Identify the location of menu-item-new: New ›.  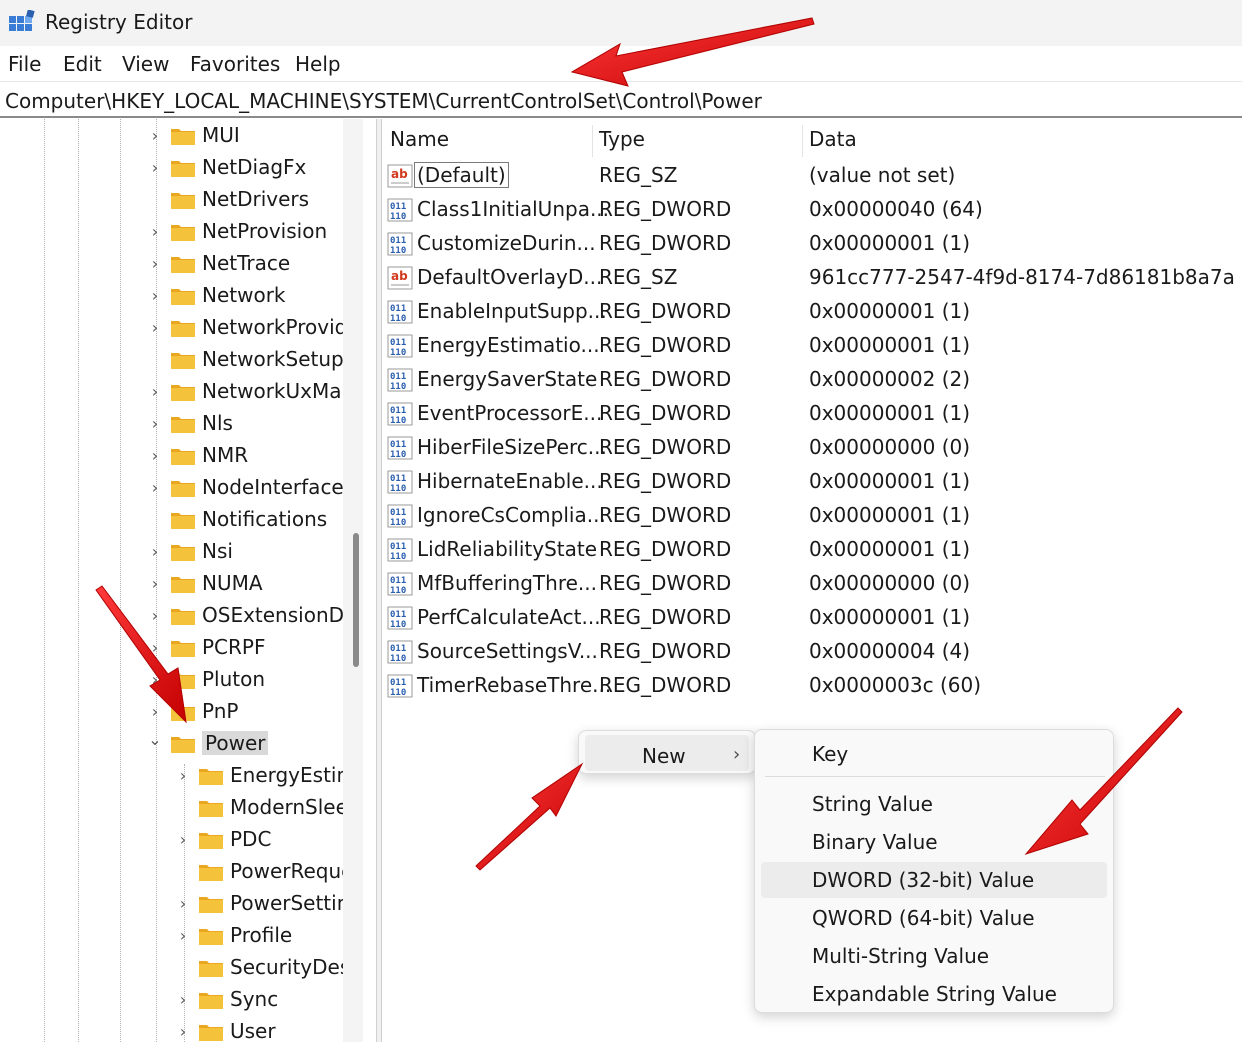
(667, 753).